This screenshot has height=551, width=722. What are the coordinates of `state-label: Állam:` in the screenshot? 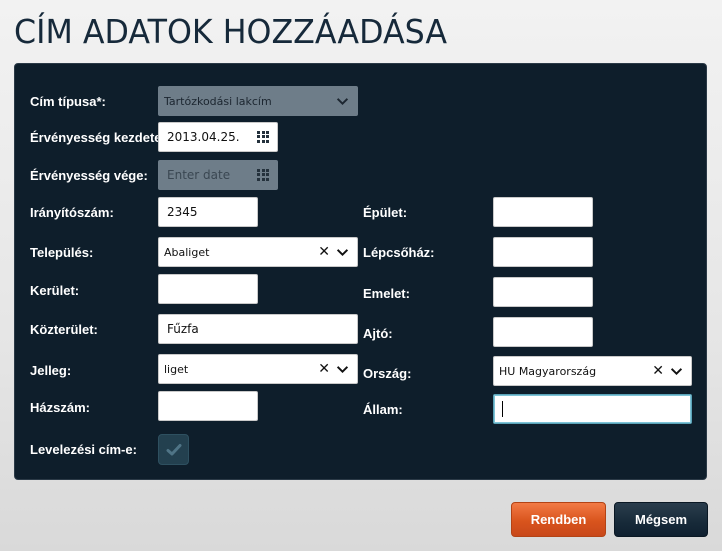 It's located at (383, 409).